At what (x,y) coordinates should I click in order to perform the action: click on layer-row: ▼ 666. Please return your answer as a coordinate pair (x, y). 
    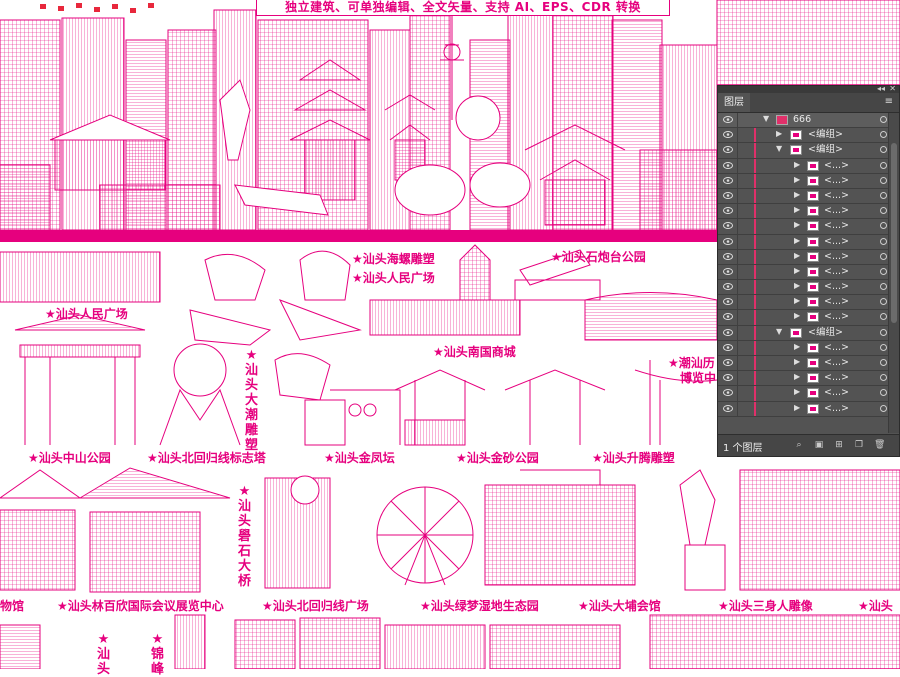
    Looking at the image, I should click on (804, 121).